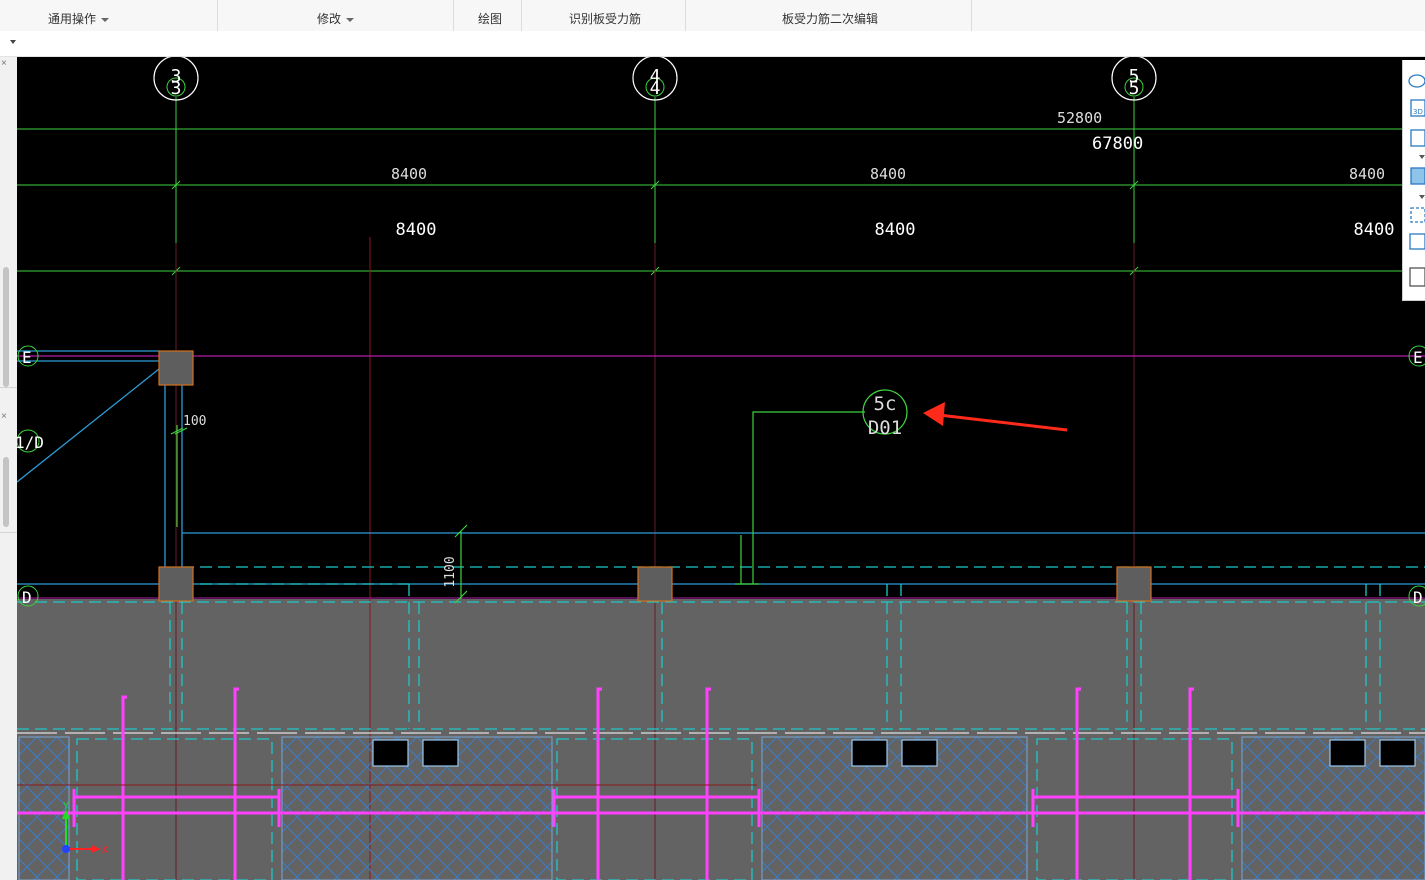  What do you see at coordinates (539, 496) in the screenshot?
I see `annotation-leader` at bounding box center [539, 496].